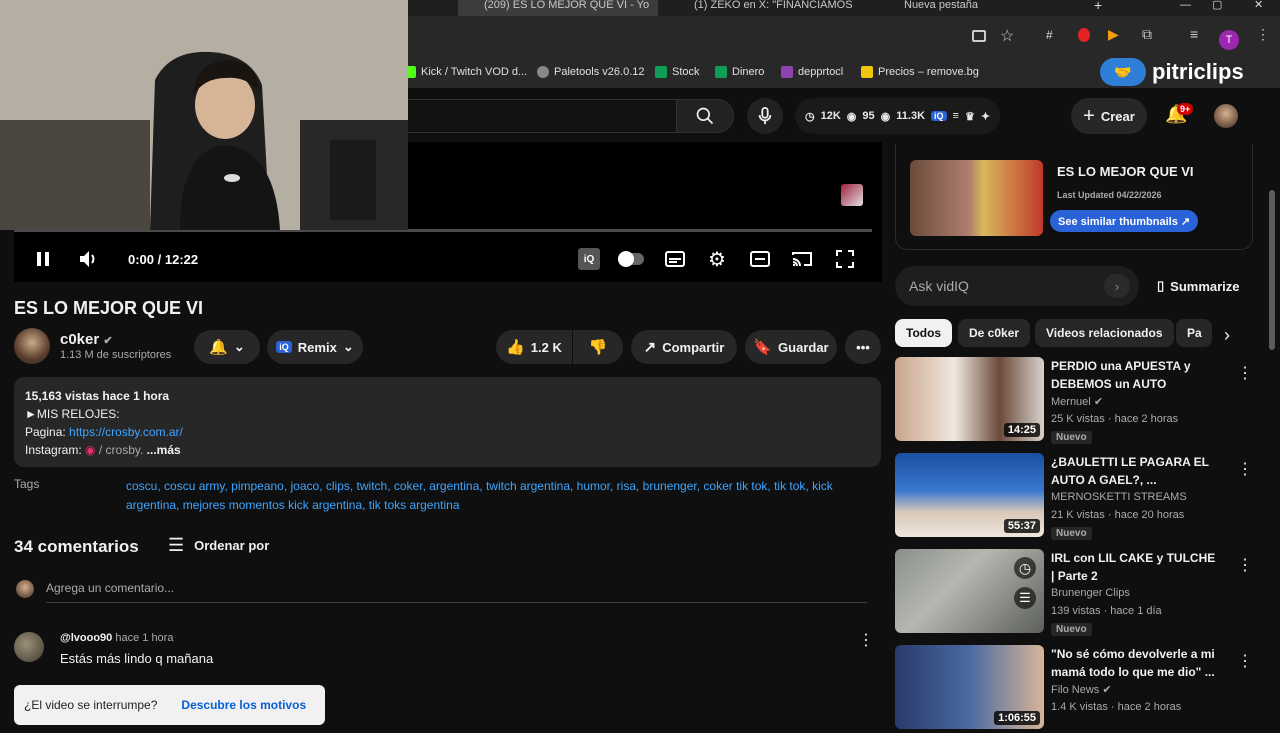  Describe the element at coordinates (863, 347) in the screenshot. I see `more-actions-button: •••` at that location.